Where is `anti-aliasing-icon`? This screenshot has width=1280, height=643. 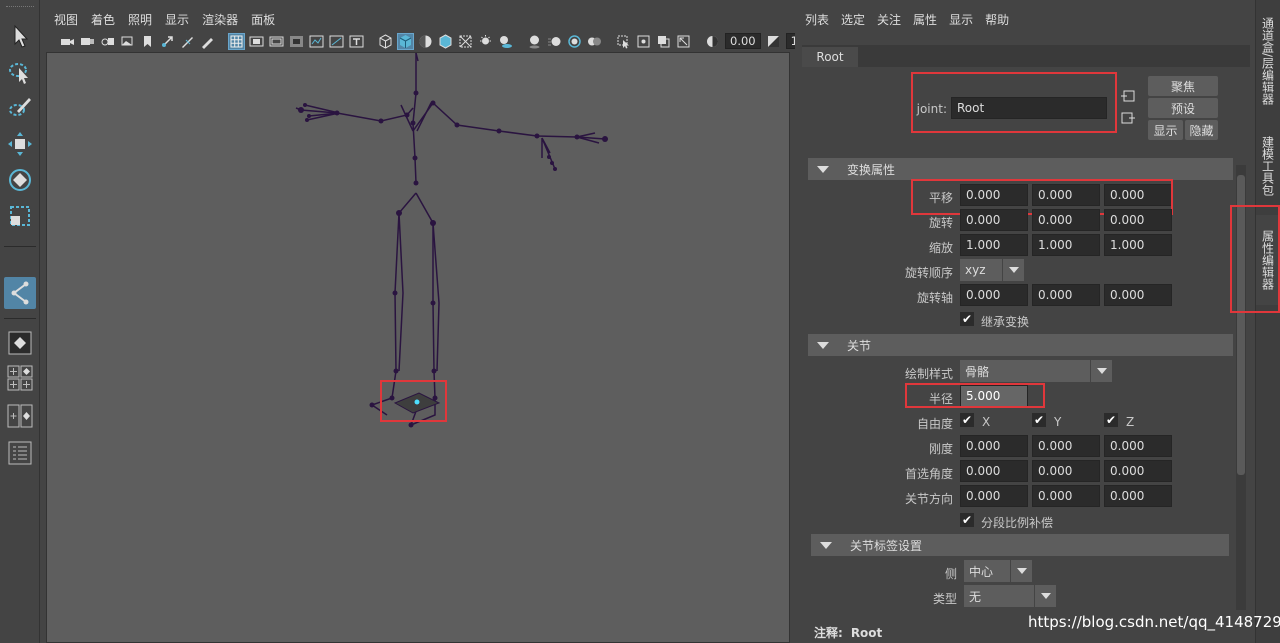
anti-aliasing-icon is located at coordinates (574, 41).